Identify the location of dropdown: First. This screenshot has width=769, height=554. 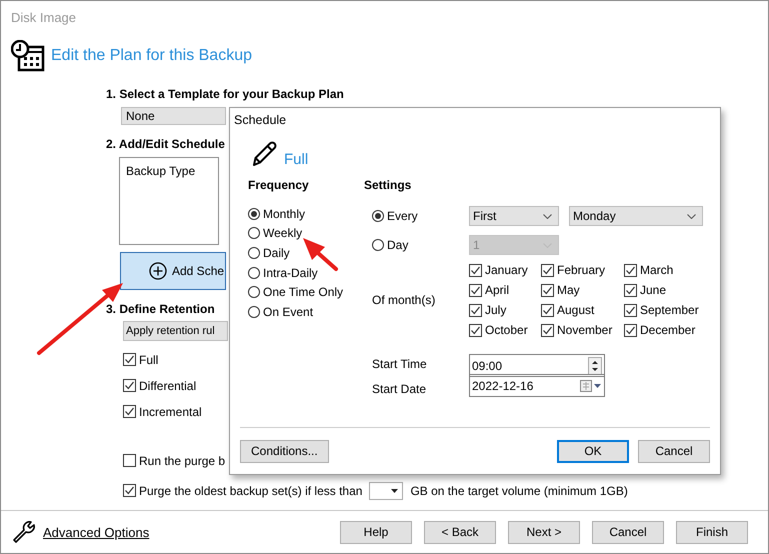
(514, 216).